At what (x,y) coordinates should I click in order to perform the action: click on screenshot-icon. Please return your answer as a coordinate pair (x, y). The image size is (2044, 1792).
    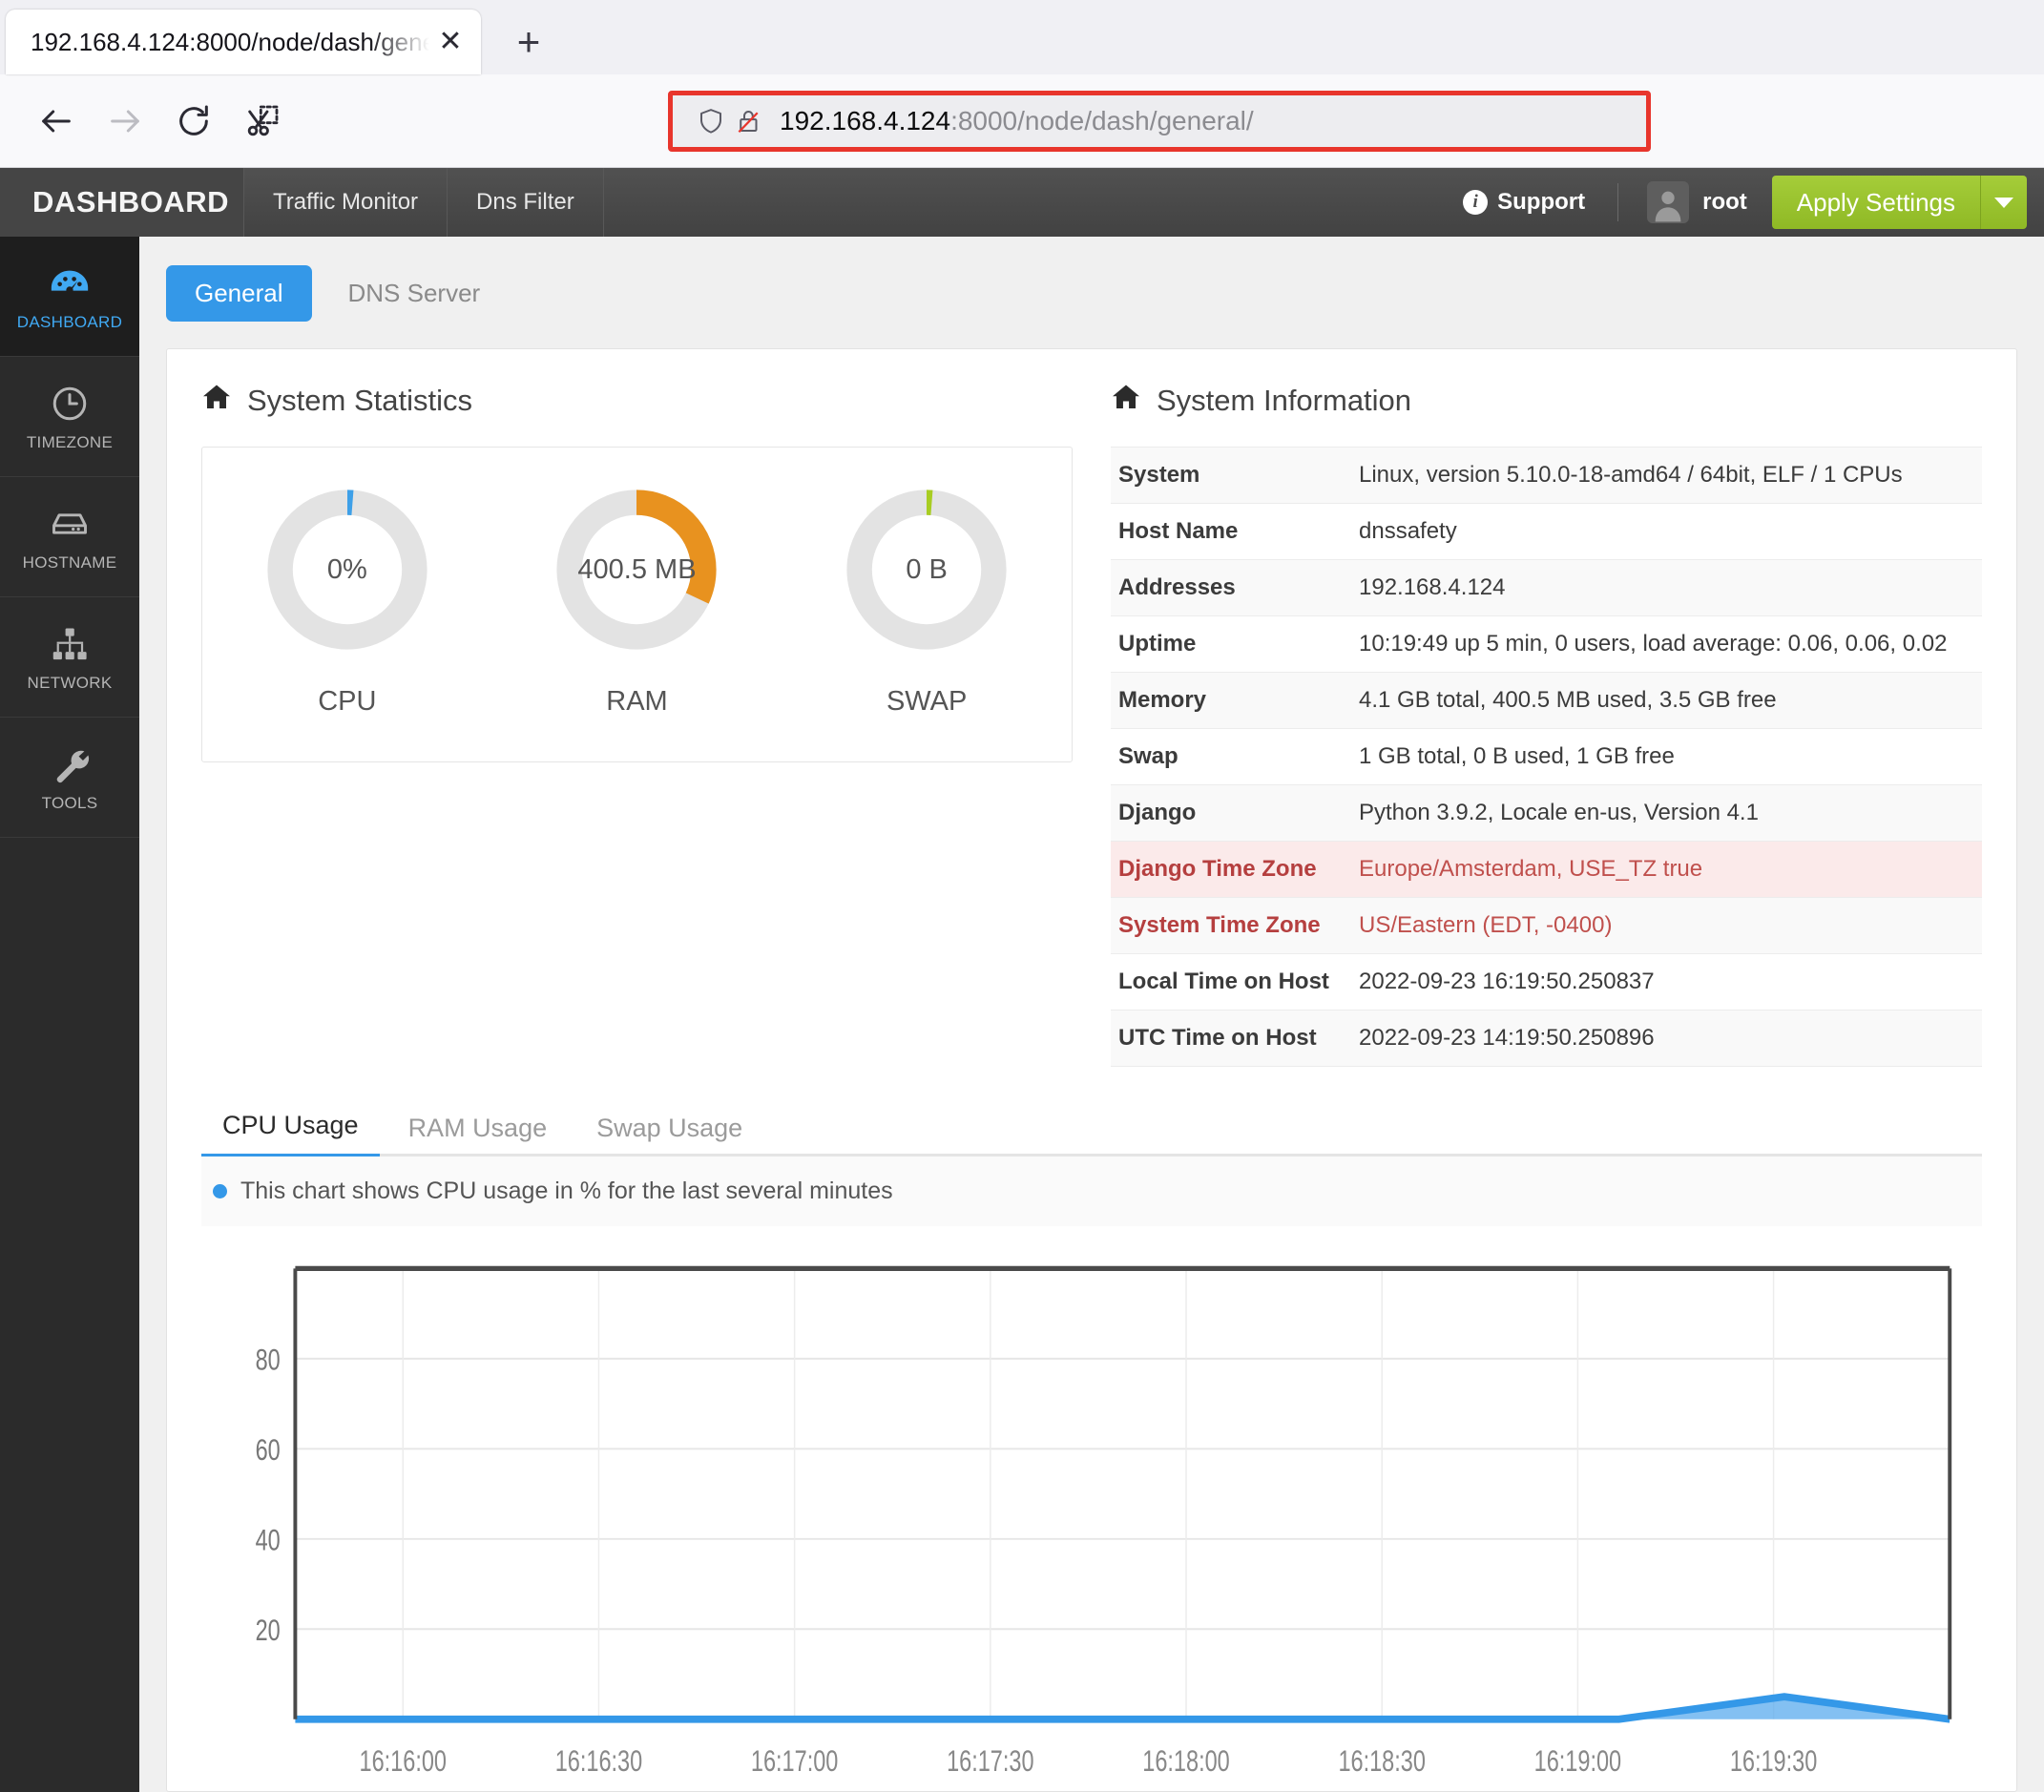
    Looking at the image, I should click on (262, 121).